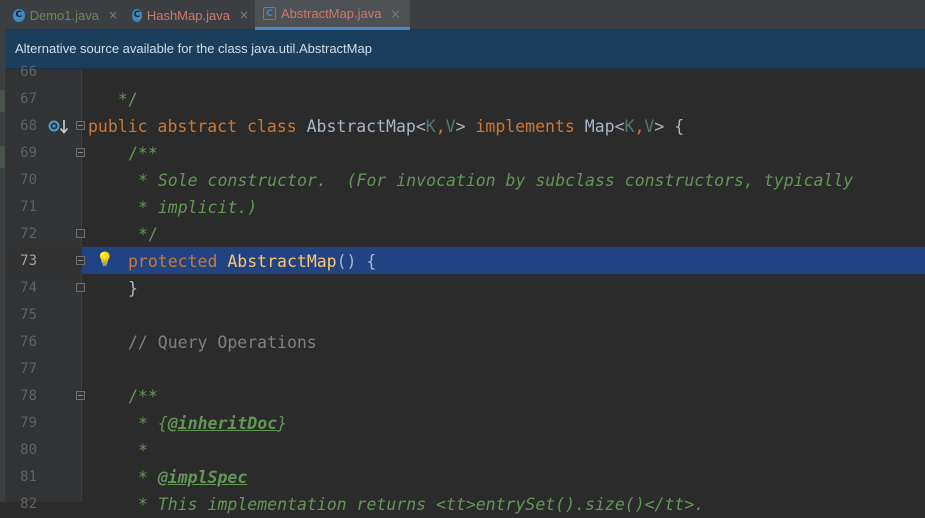 This screenshot has height=518, width=925. I want to click on tab-demo1: C Demo1.java ×, so click(64, 15).